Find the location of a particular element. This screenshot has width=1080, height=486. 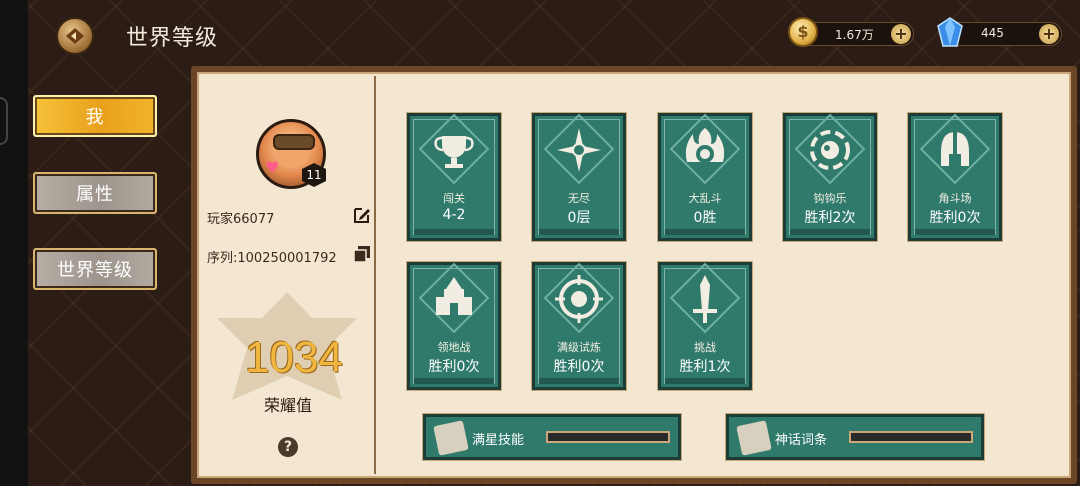

help-icon: ? is located at coordinates (288, 447).